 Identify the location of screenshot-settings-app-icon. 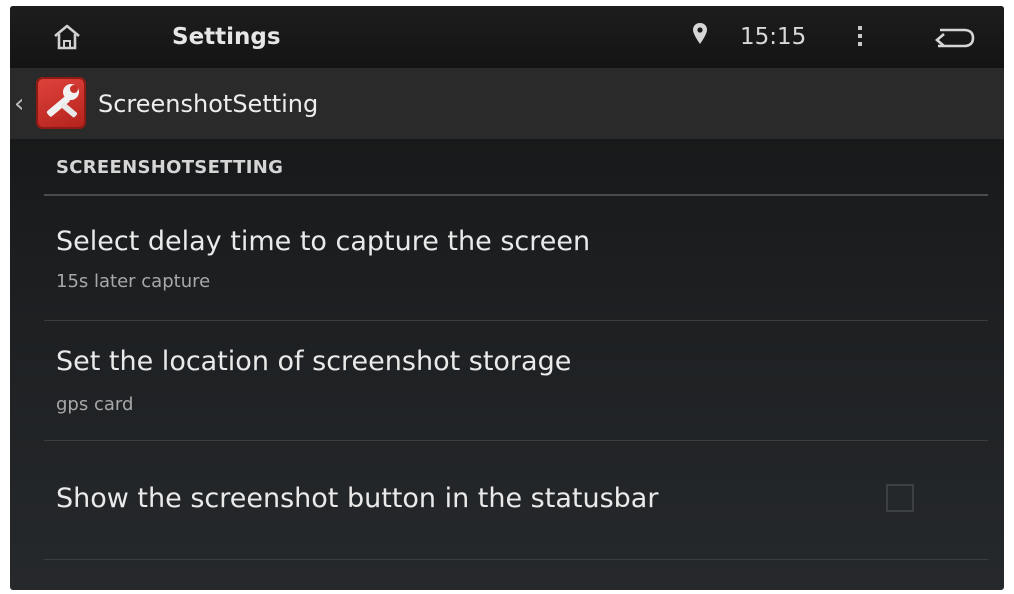
(61, 103).